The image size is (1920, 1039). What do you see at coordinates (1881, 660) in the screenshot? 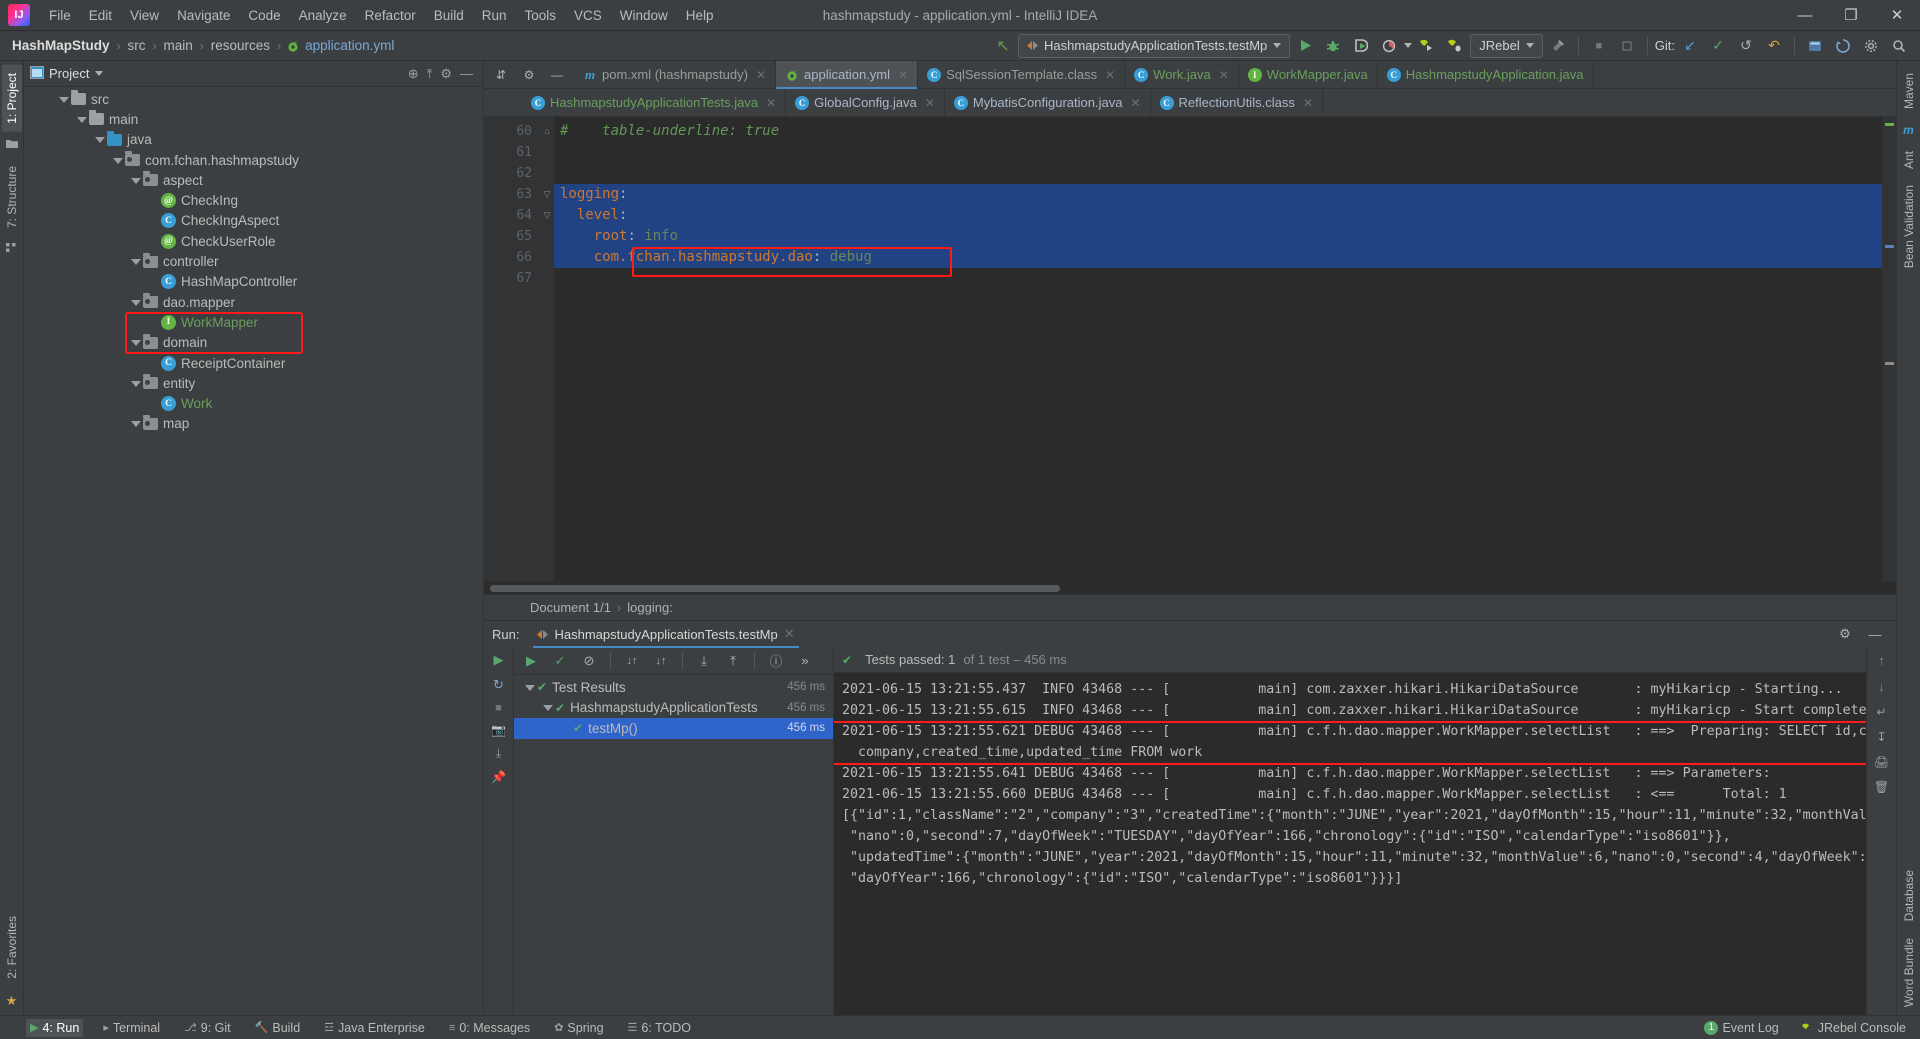
I see `scroll-up-icon: ↑` at bounding box center [1881, 660].